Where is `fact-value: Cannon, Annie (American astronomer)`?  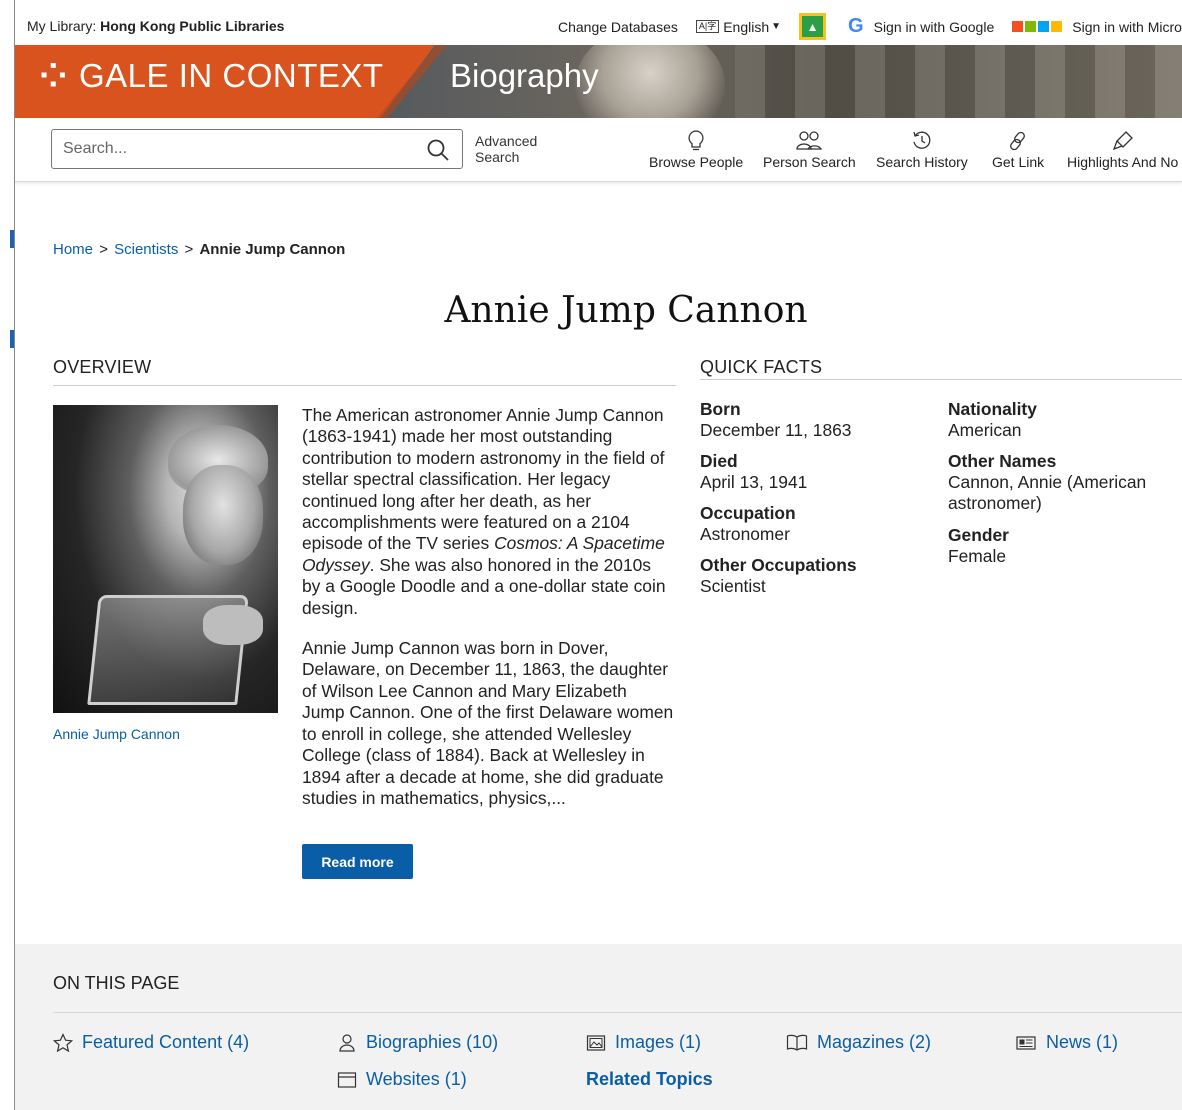 fact-value: Cannon, Annie (American astronomer) is located at coordinates (1047, 492).